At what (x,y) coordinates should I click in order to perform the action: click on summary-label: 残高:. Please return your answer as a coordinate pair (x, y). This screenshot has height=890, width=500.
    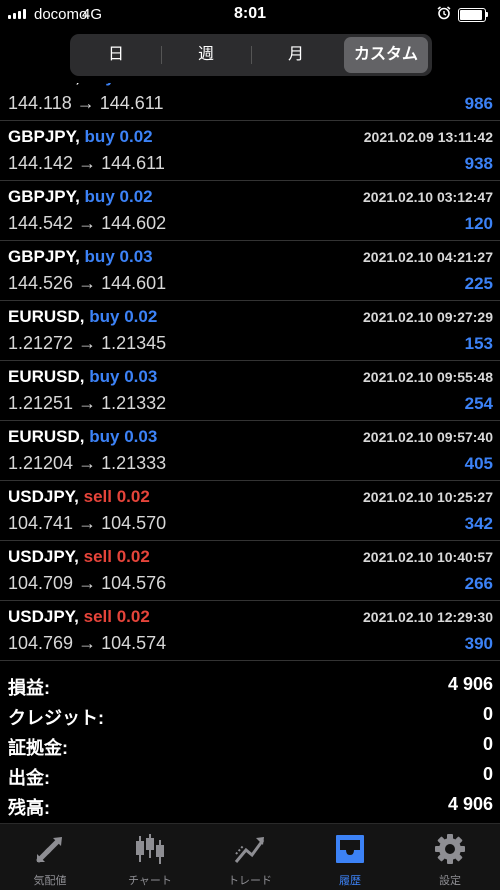
    Looking at the image, I should click on (29, 808).